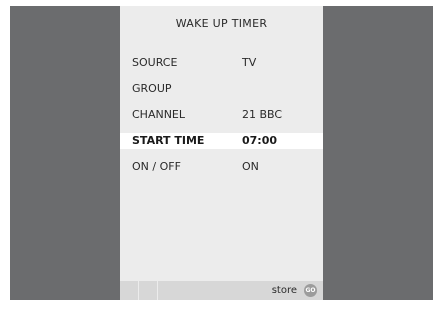 Image resolution: width=442 pixels, height=324 pixels. Describe the element at coordinates (262, 114) in the screenshot. I see `row-value: 21 BBC` at that location.